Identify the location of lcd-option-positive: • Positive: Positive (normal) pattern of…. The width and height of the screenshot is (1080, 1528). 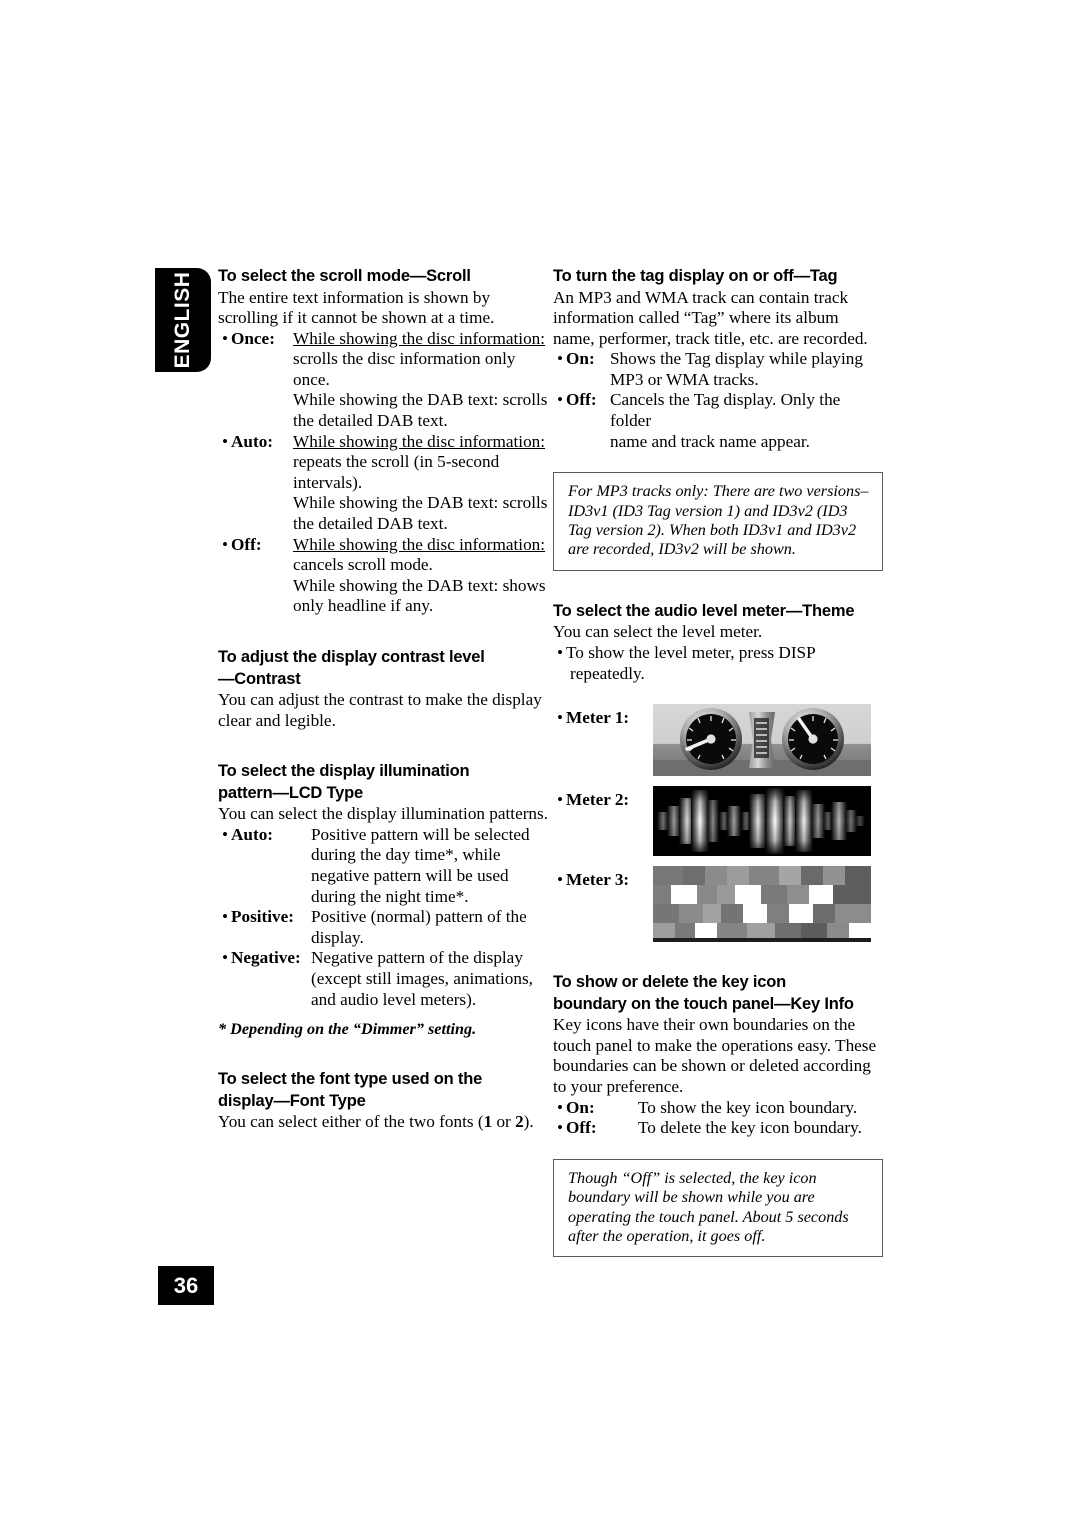
(383, 917).